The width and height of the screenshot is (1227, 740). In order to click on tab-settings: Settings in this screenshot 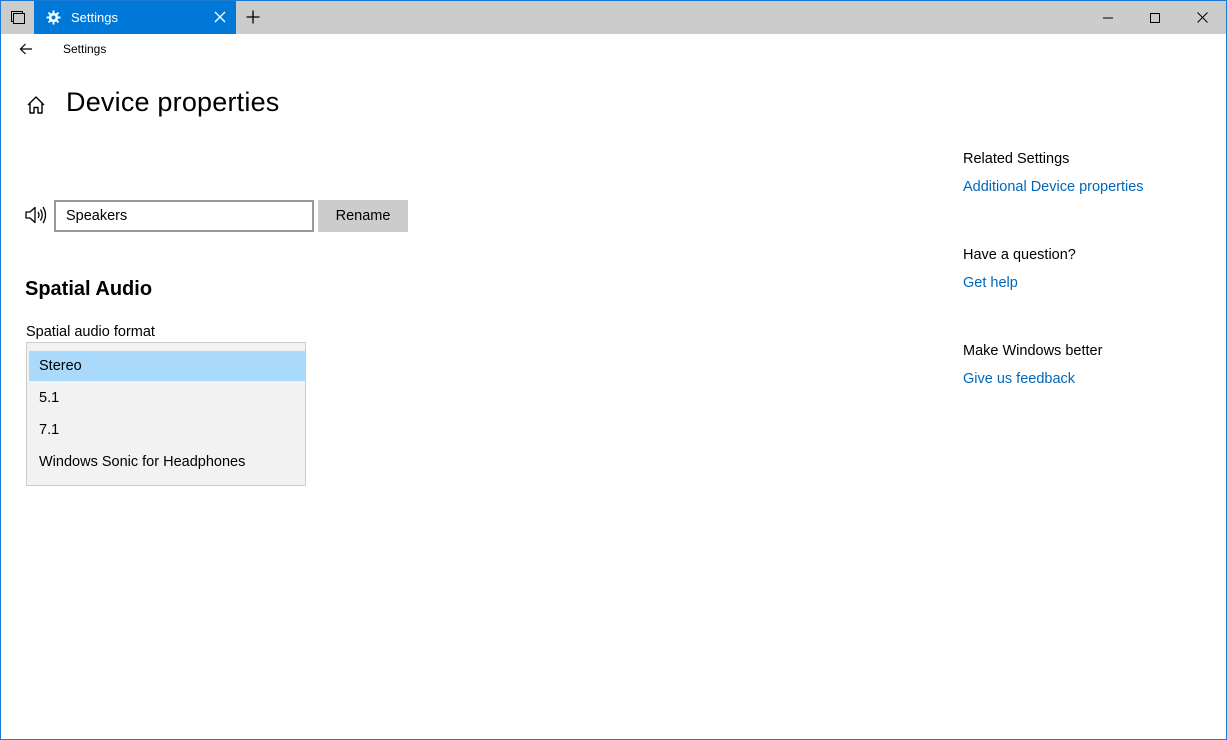, I will do `click(135, 17)`.